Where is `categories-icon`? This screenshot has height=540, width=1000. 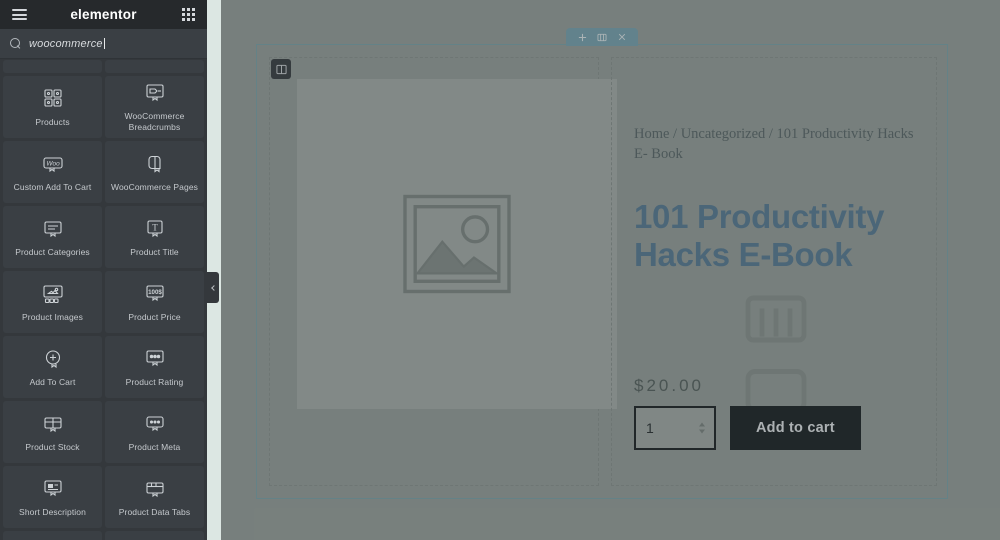 categories-icon is located at coordinates (53, 229).